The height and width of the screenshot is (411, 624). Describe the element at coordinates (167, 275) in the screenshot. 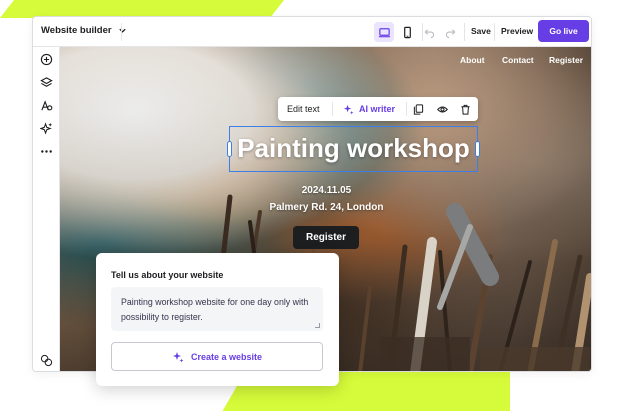

I see `prompt-card-title: Tell us about your website` at that location.